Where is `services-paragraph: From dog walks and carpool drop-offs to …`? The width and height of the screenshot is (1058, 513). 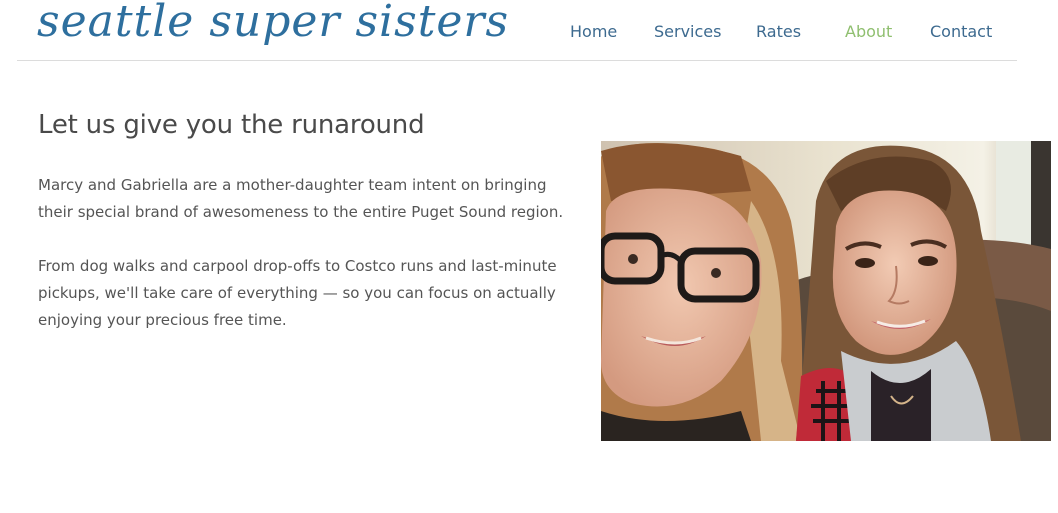
services-paragraph: From dog walks and carpool drop-offs to … is located at coordinates (297, 293).